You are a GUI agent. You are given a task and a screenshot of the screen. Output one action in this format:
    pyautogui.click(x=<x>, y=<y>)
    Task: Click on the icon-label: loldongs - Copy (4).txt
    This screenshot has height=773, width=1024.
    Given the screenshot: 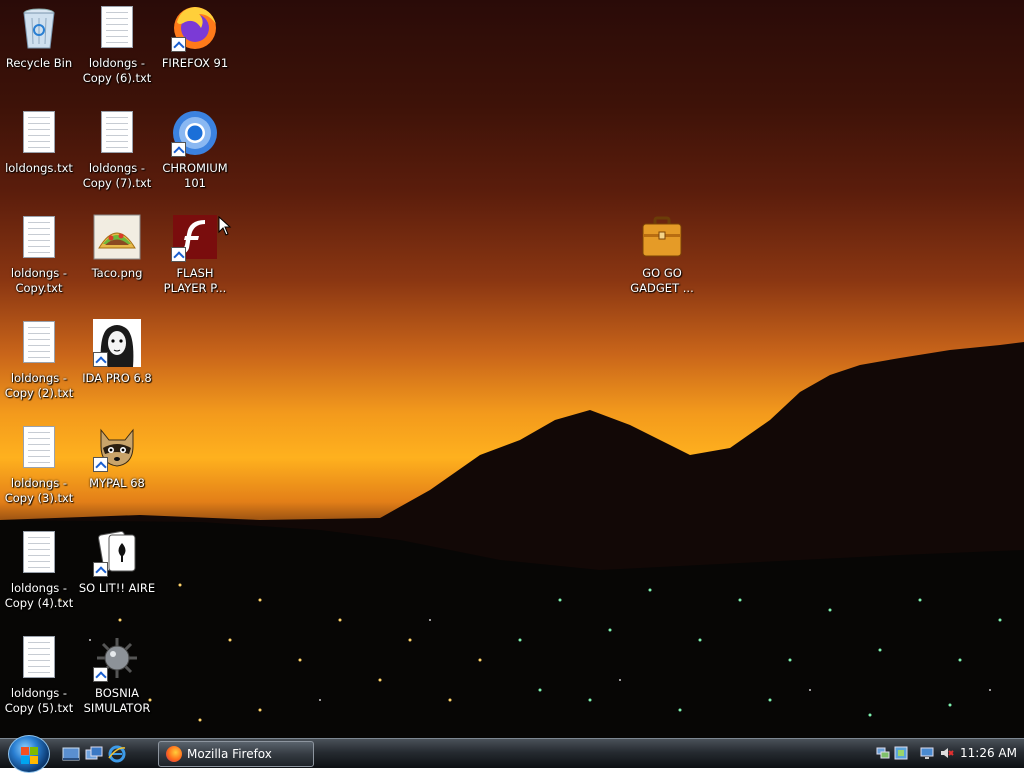 What is the action you would take?
    pyautogui.click(x=39, y=595)
    